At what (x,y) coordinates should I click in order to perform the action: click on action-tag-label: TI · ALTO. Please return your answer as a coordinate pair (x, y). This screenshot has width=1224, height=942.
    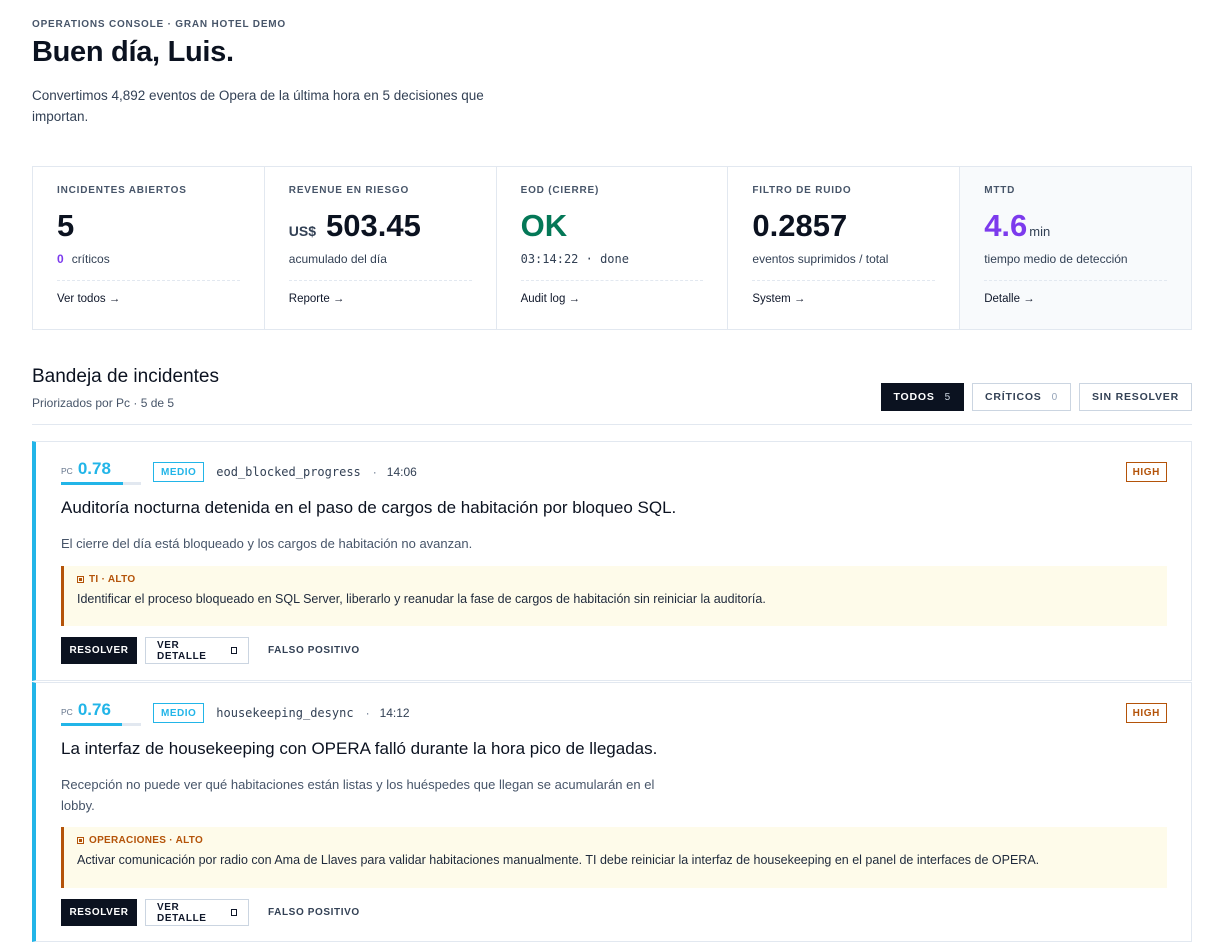
    Looking at the image, I should click on (112, 579).